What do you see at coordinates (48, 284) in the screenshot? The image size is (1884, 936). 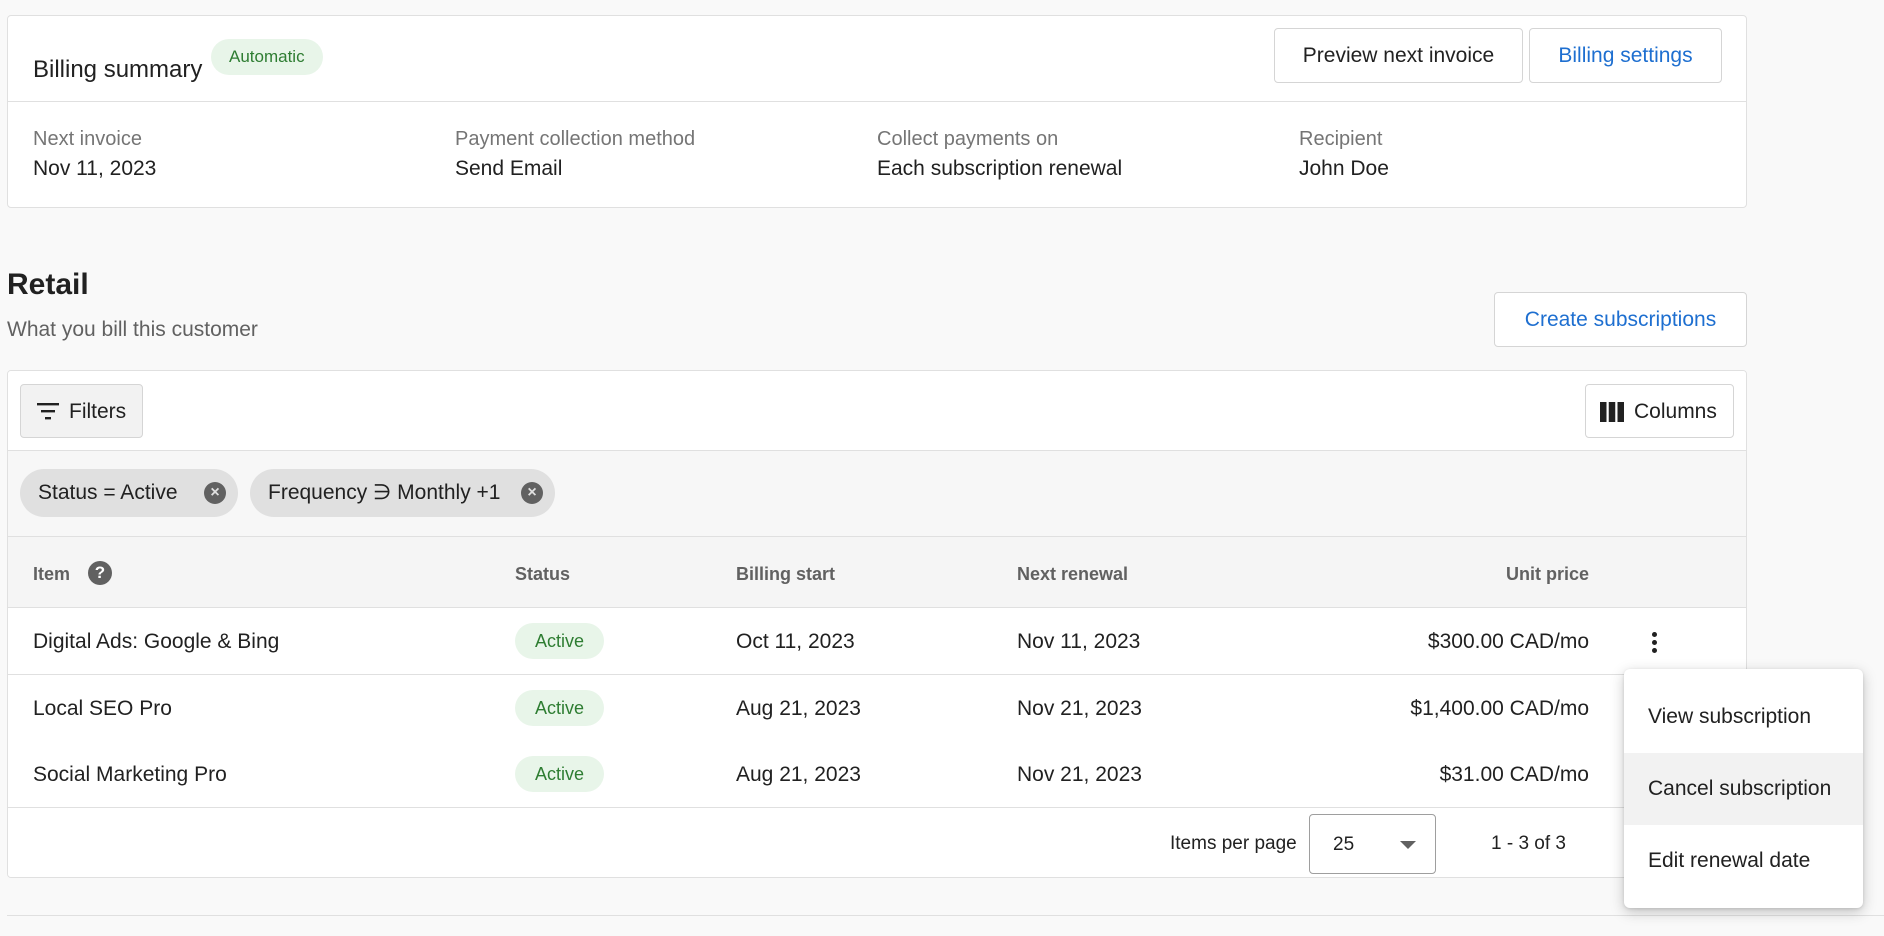 I see `retail-title: Retail` at bounding box center [48, 284].